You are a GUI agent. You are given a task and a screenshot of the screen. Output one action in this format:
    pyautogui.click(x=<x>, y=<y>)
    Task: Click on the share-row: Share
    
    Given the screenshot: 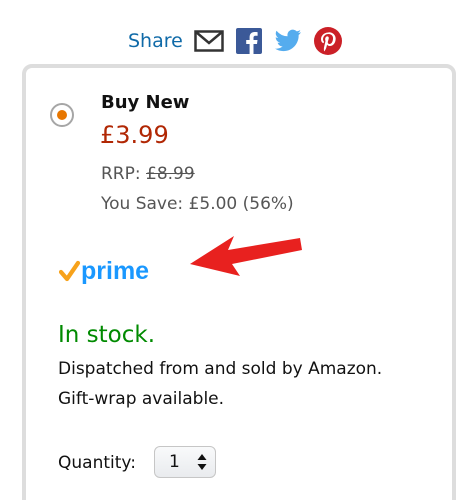 What is the action you would take?
    pyautogui.click(x=235, y=41)
    